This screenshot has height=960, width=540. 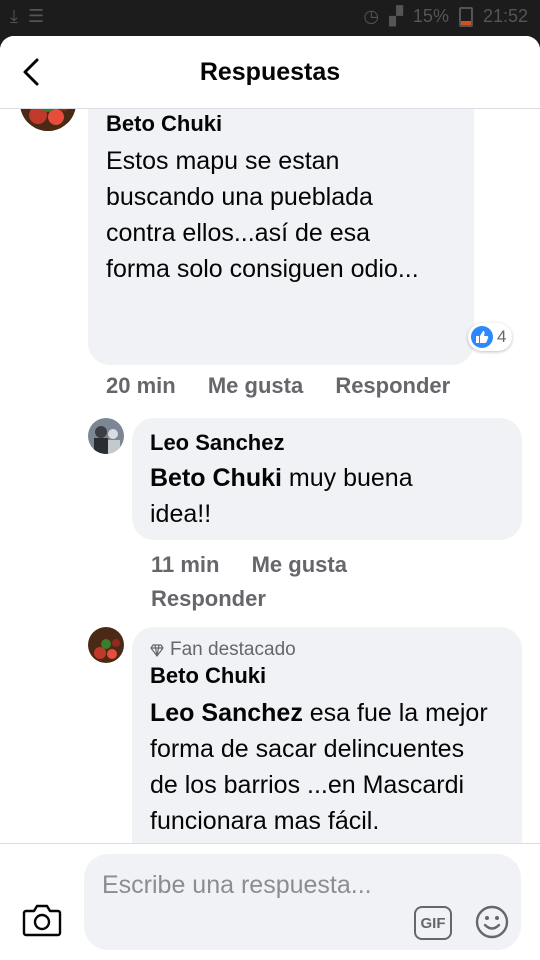 I want to click on fan-badge: Fan destacado, so click(x=320, y=650).